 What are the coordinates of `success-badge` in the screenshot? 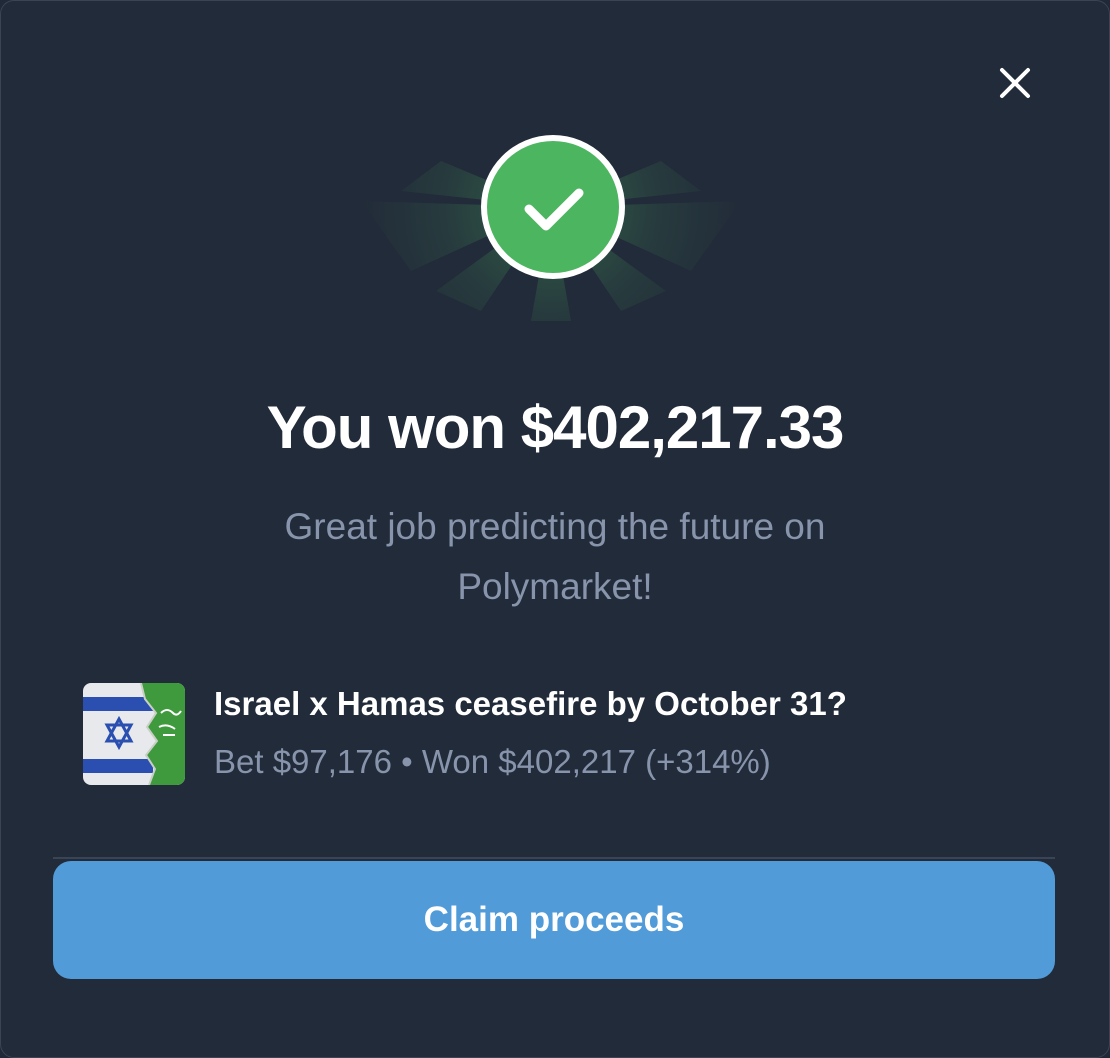 It's located at (551, 221).